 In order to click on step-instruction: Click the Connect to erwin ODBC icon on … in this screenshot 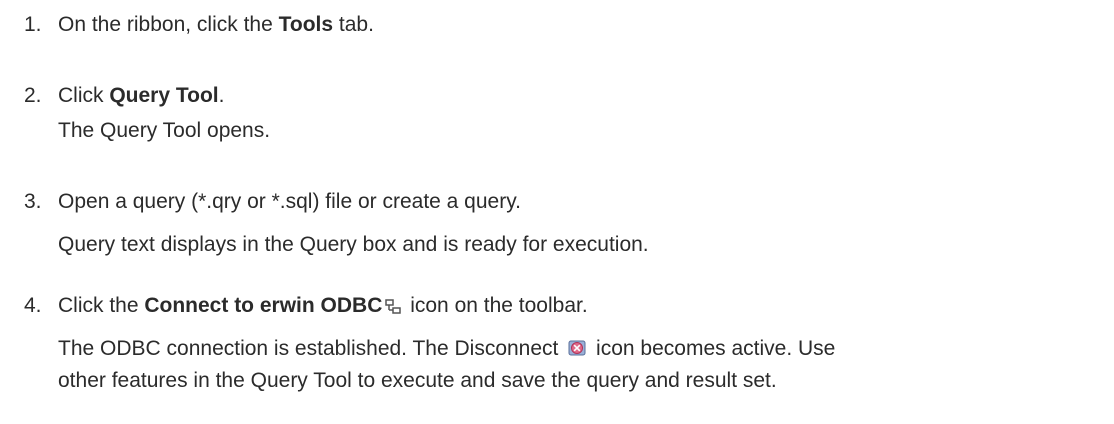, I will do `click(323, 307)`.